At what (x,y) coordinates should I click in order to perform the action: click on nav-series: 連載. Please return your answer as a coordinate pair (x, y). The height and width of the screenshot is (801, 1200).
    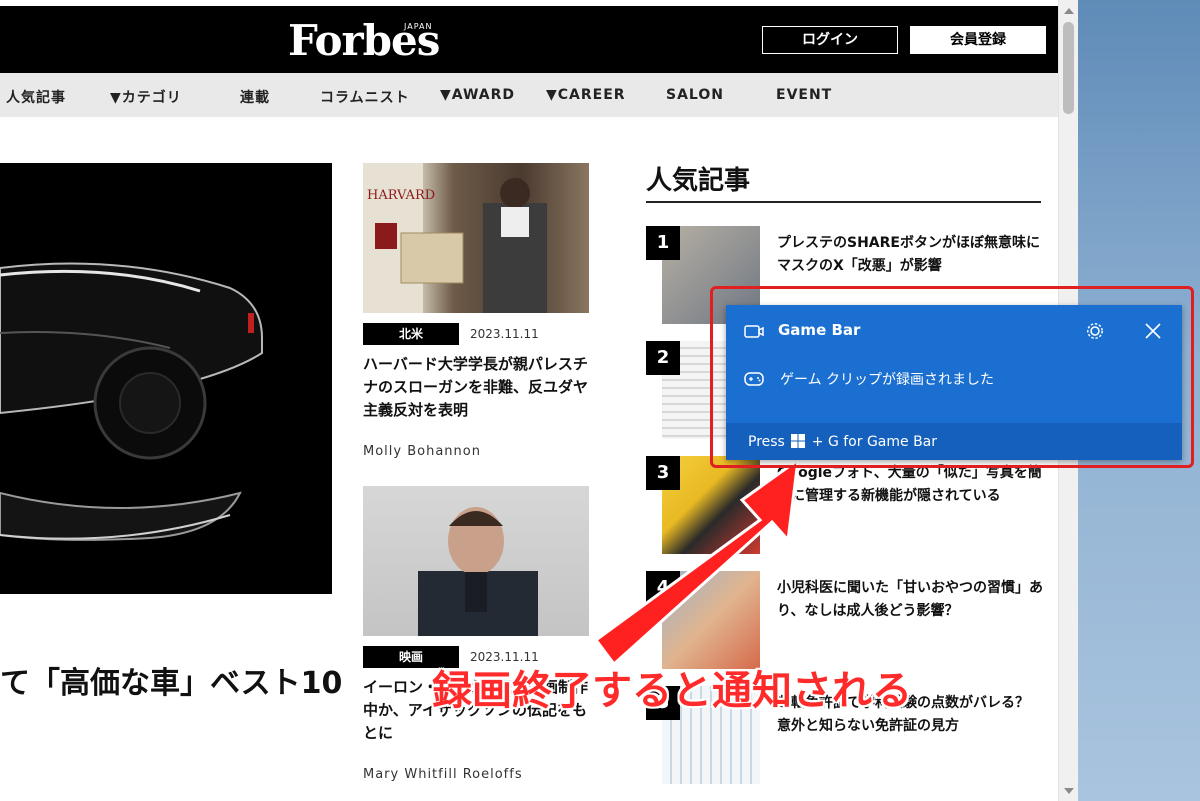
    Looking at the image, I should click on (255, 97).